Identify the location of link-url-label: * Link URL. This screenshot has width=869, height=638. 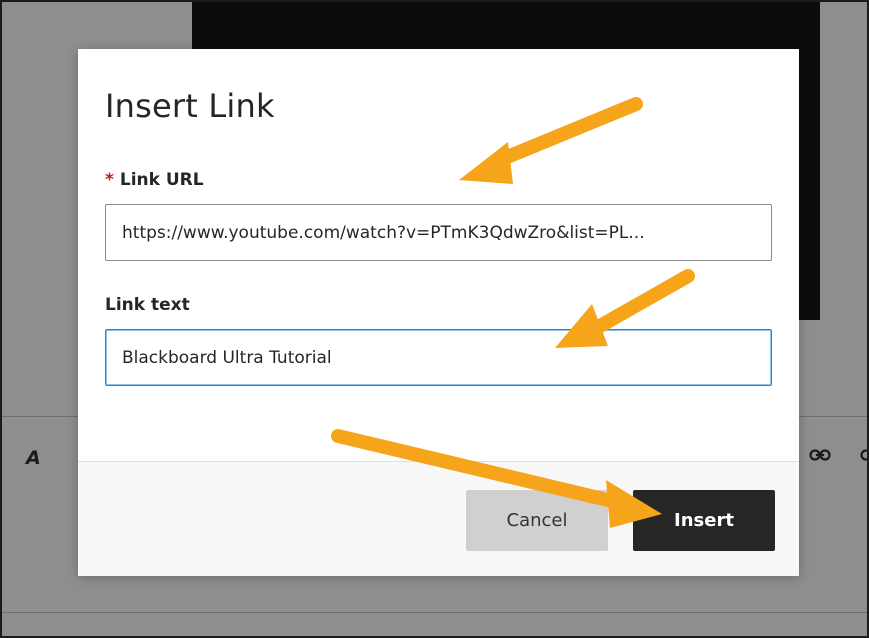
(154, 180).